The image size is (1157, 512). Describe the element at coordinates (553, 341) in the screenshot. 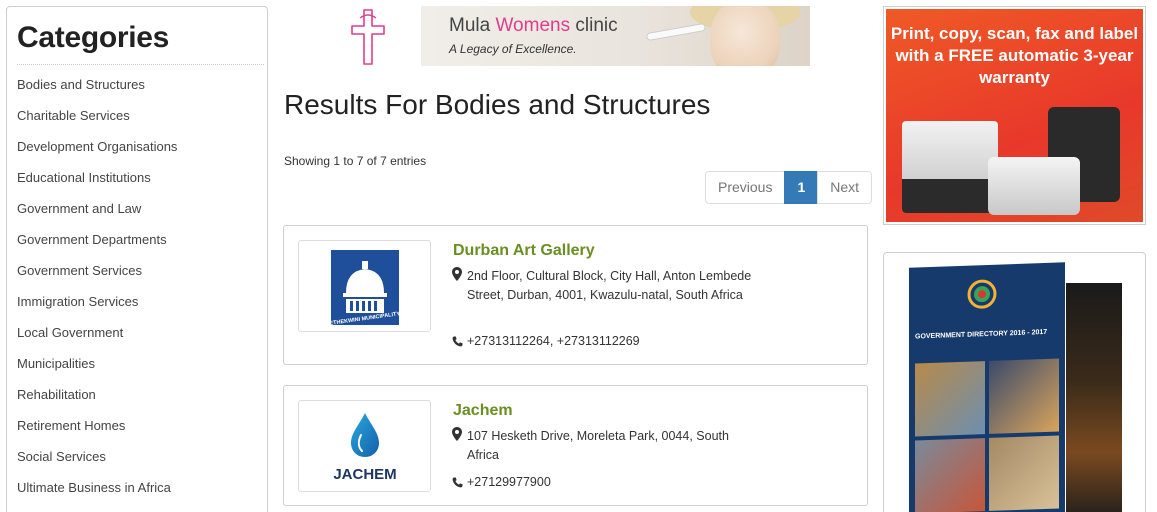

I see `phone-text: +27313112264, +27313112269` at that location.